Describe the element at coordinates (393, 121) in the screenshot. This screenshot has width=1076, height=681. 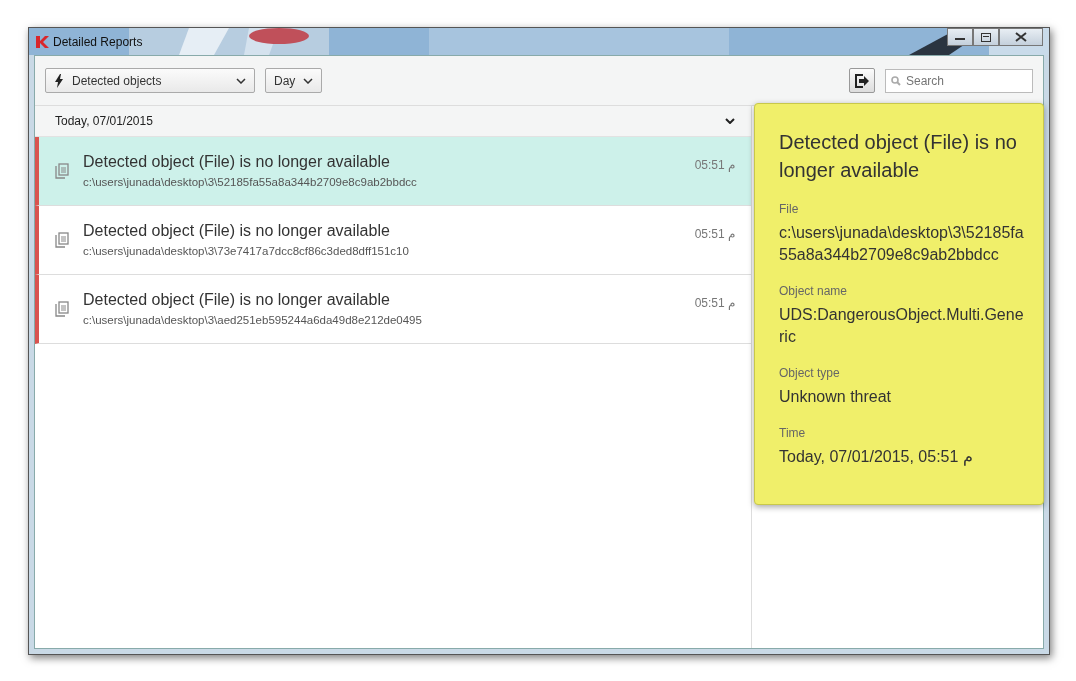
I see `group-header: Today, 07/01/2015` at that location.